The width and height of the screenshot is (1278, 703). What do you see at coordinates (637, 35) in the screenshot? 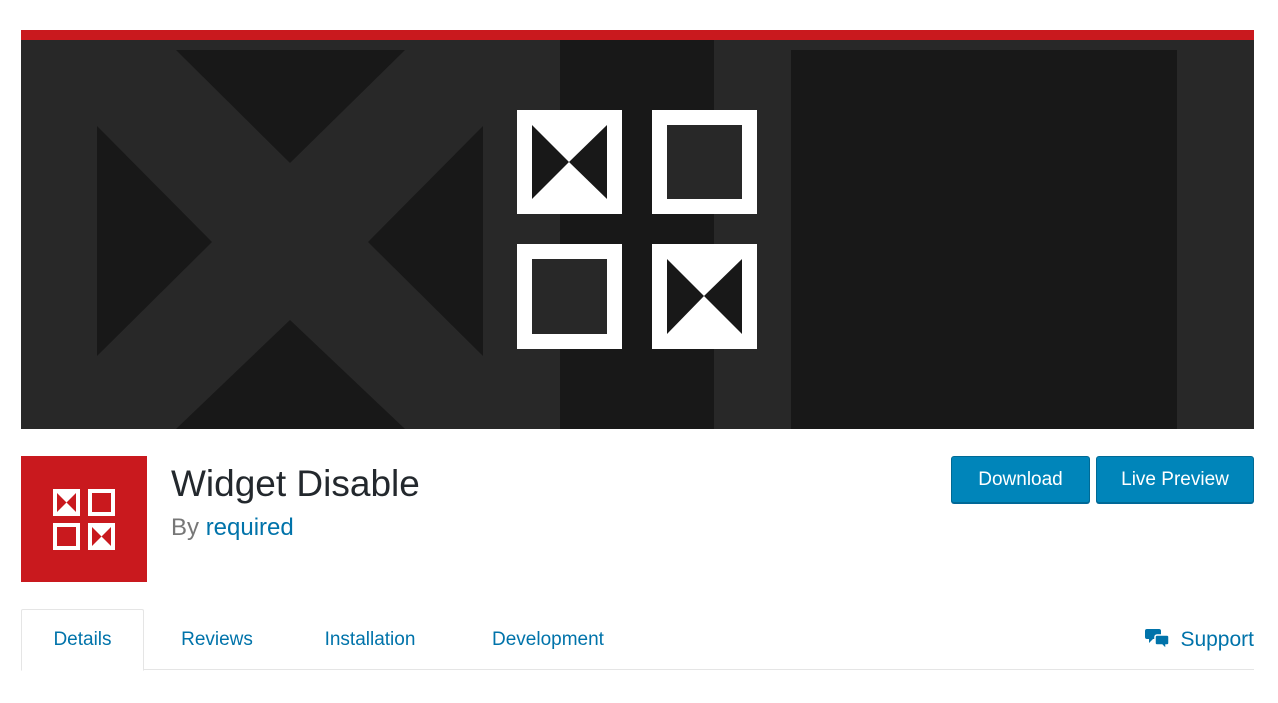
I see `banner-red-stripe` at bounding box center [637, 35].